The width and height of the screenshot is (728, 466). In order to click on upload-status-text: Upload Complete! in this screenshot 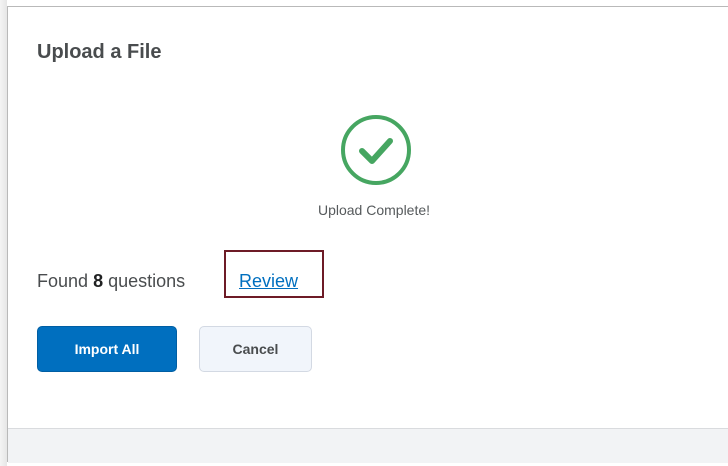, I will do `click(374, 210)`.